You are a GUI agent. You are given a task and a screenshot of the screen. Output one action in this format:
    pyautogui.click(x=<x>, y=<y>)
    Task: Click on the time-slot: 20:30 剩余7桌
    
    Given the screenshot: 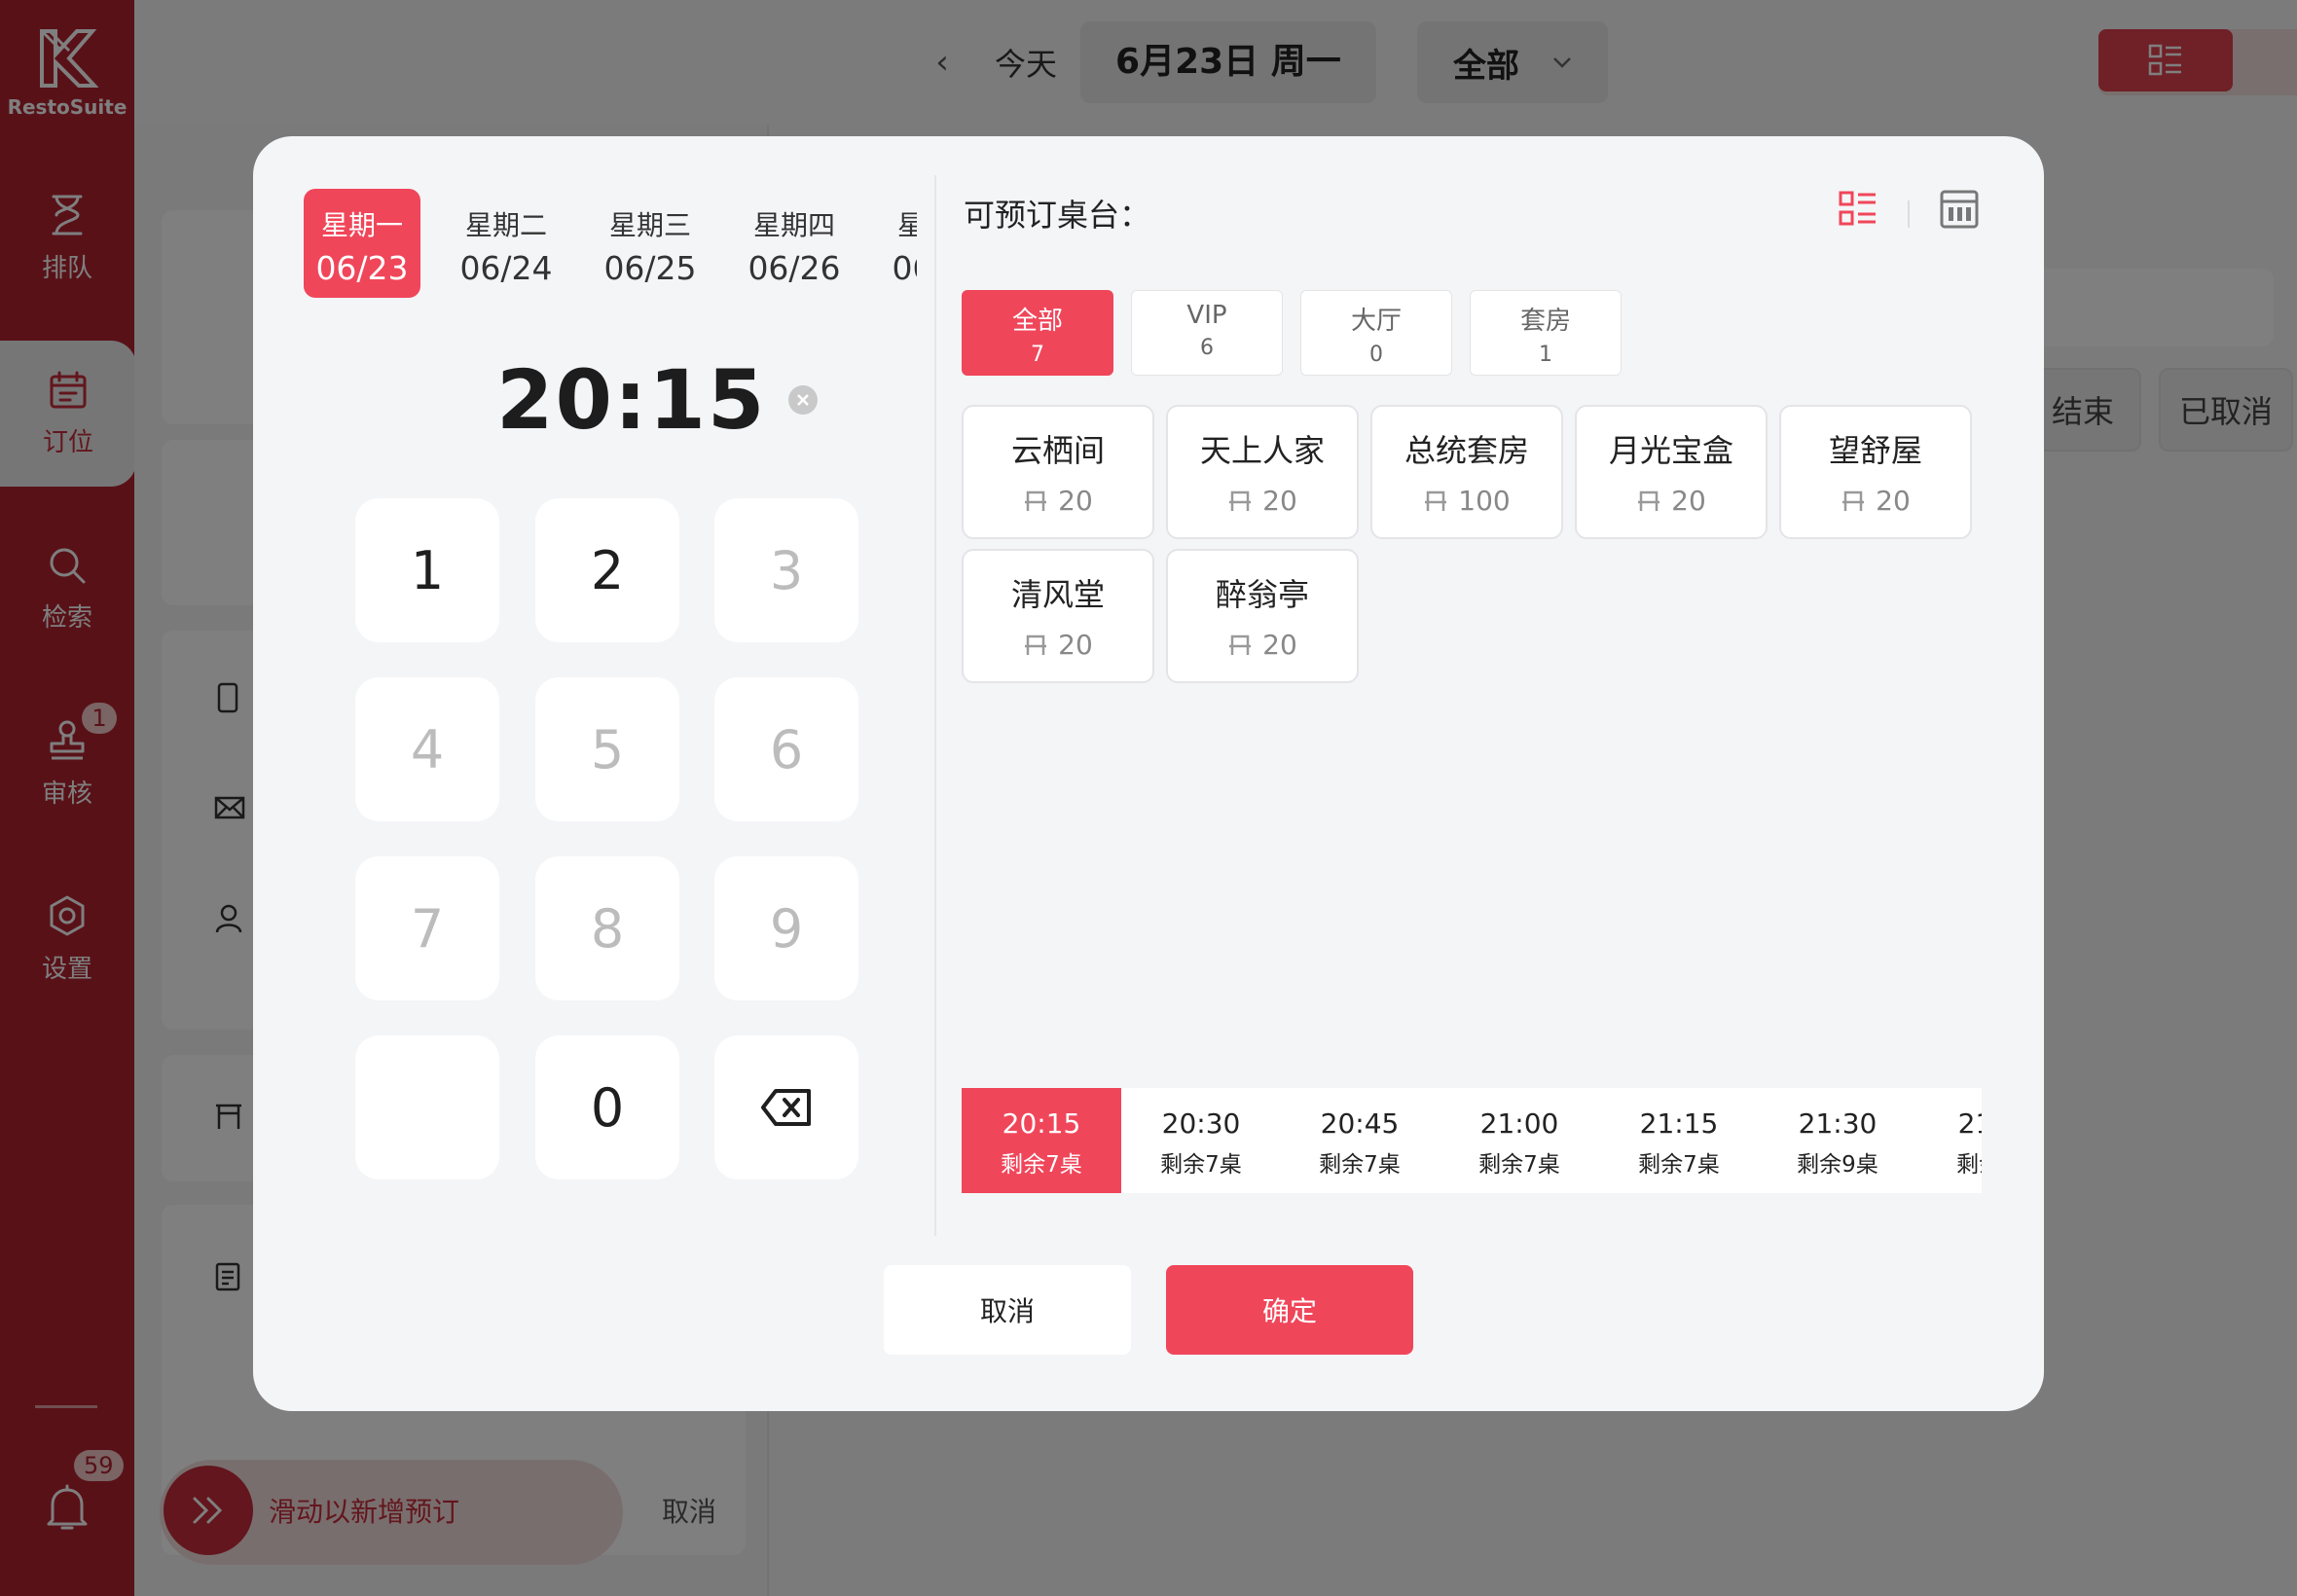 What is the action you would take?
    pyautogui.click(x=1201, y=1141)
    